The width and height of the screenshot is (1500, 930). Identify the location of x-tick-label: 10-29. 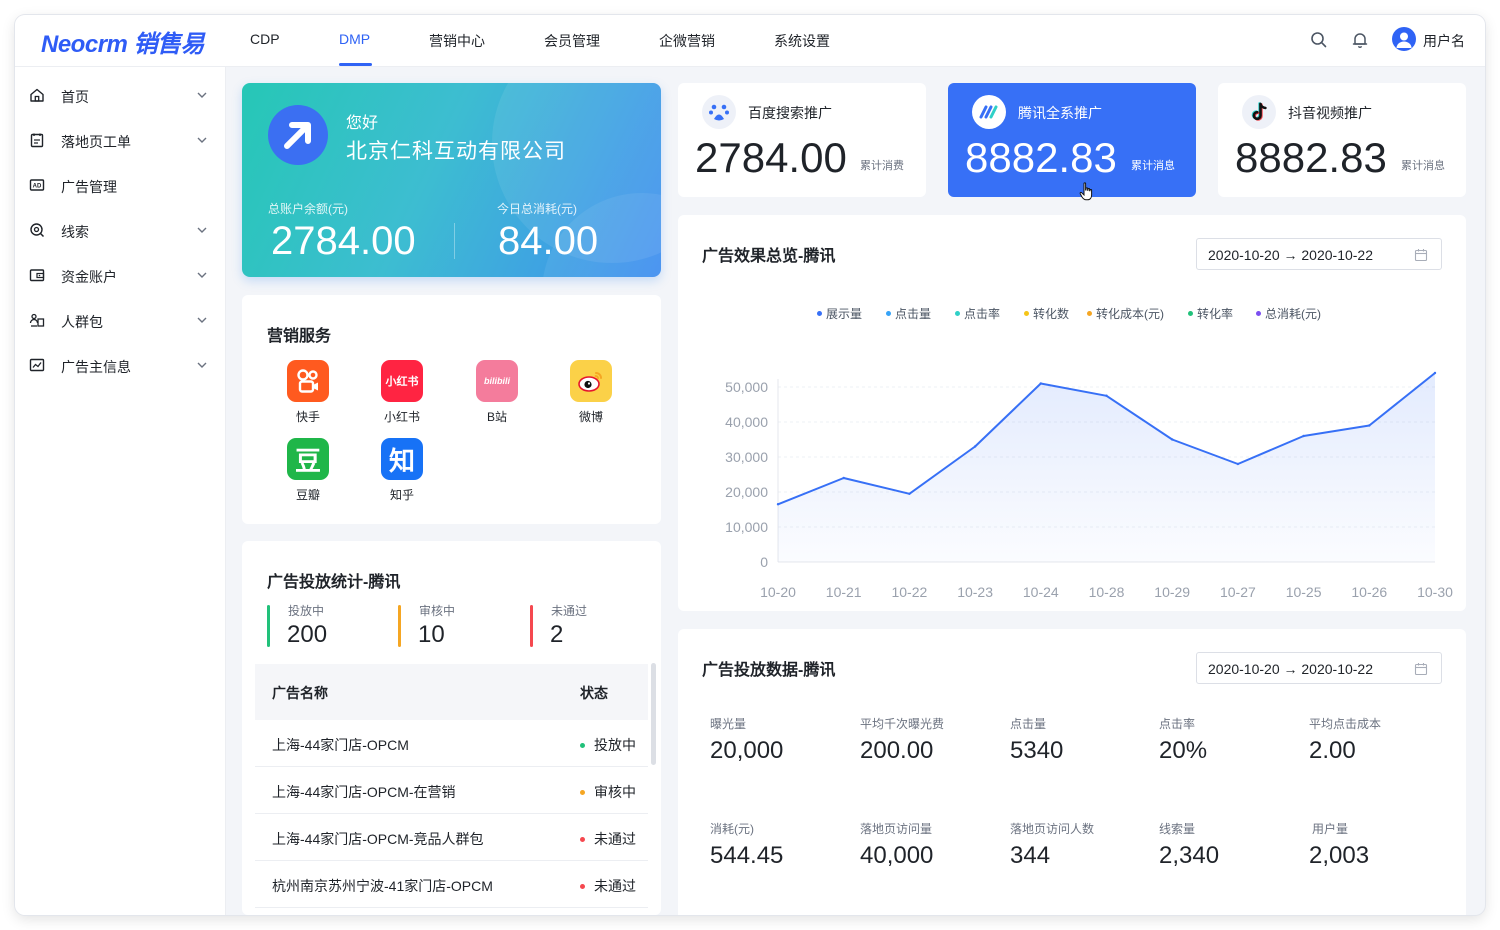
(1172, 592).